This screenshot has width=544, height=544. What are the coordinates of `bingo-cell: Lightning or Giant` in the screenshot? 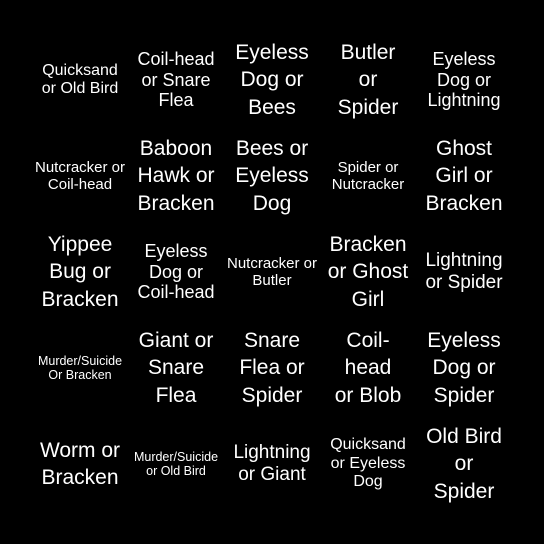 It's located at (272, 464).